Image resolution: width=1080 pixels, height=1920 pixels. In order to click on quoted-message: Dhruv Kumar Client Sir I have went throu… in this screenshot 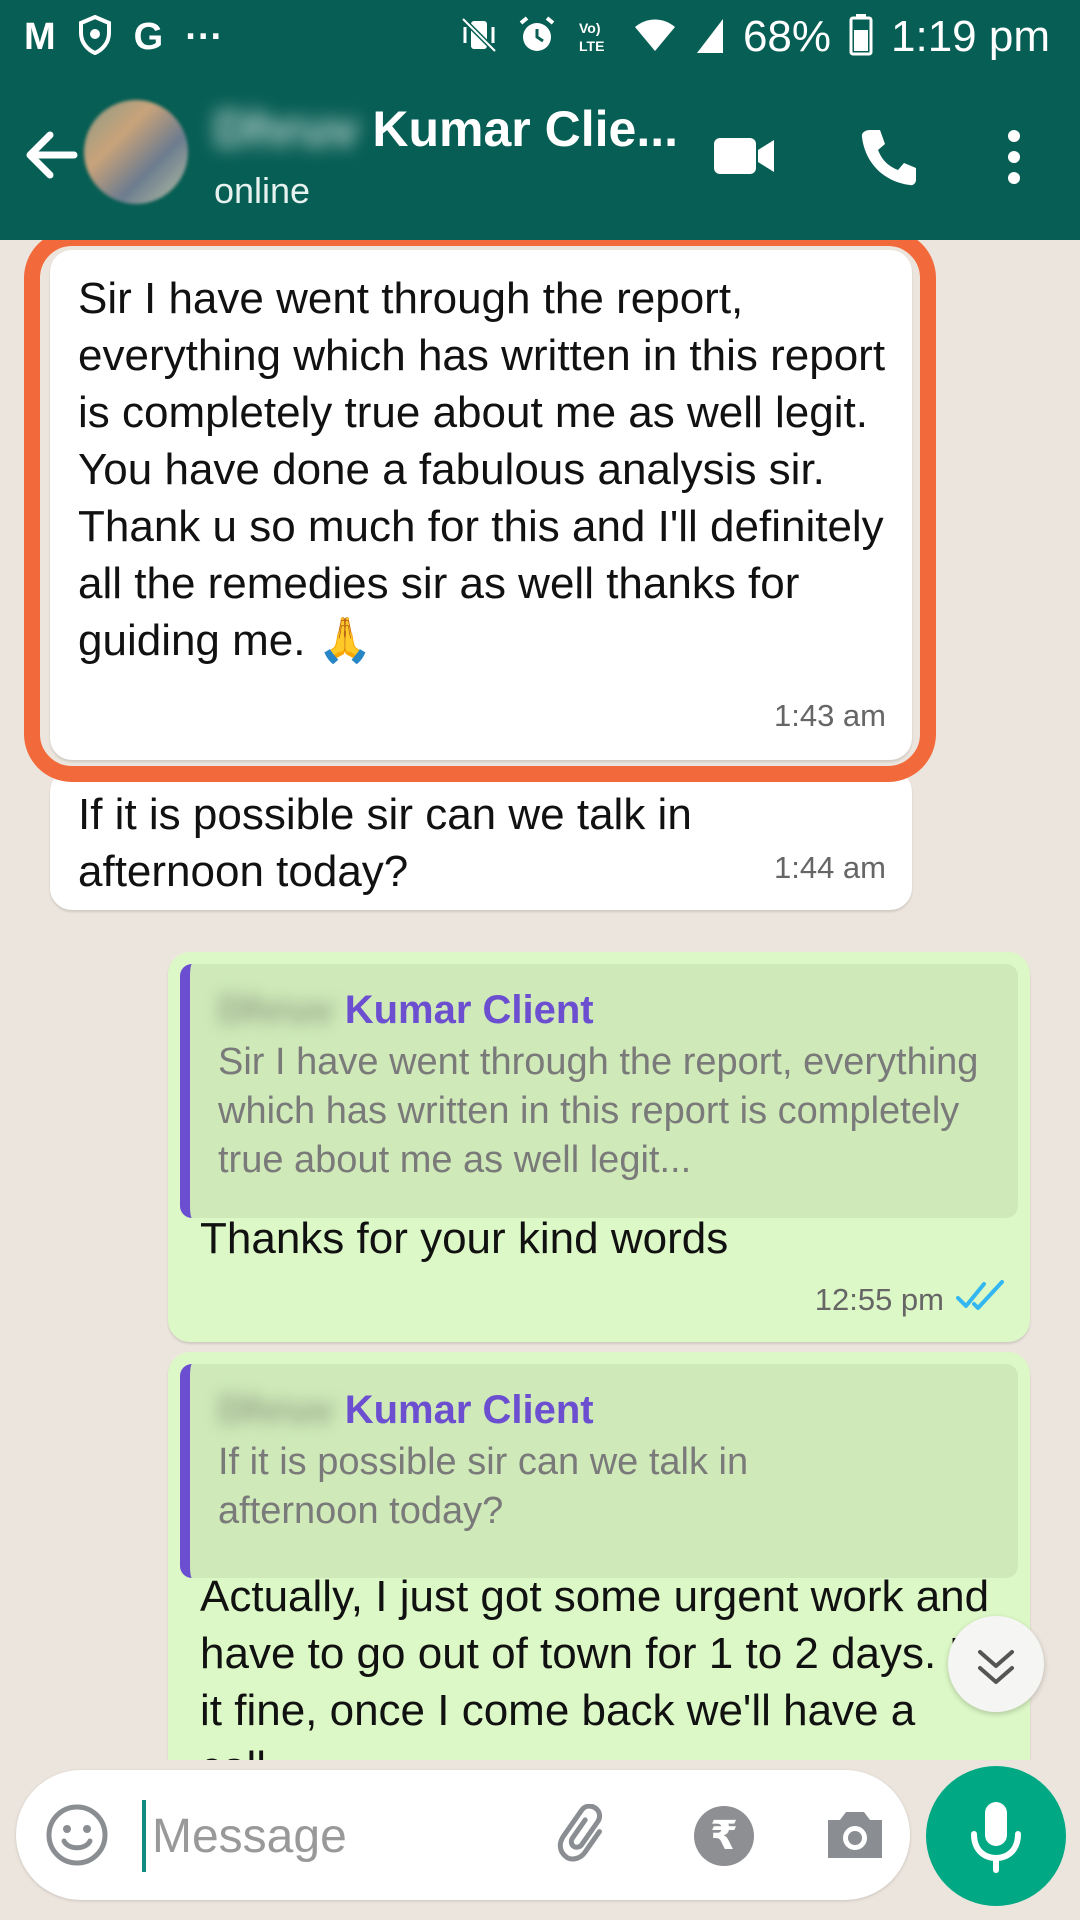, I will do `click(599, 1091)`.